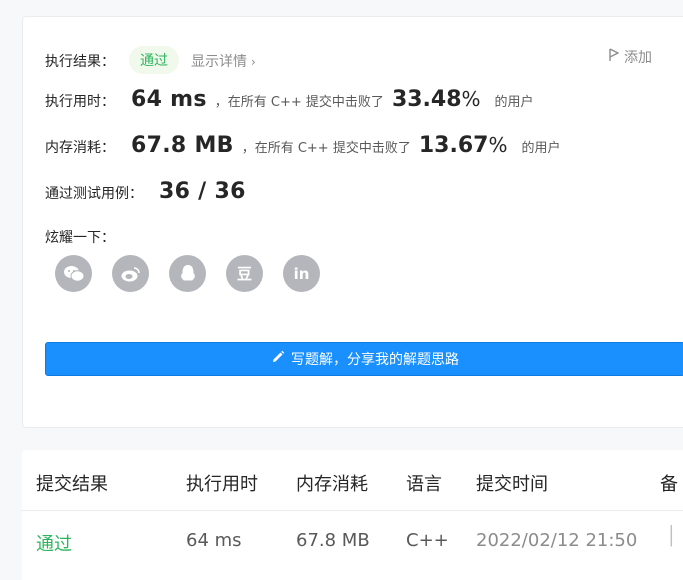 Image resolution: width=683 pixels, height=580 pixels. Describe the element at coordinates (145, 191) in the screenshot. I see `testcases-row: 通过测试用例： 36 / 36` at that location.